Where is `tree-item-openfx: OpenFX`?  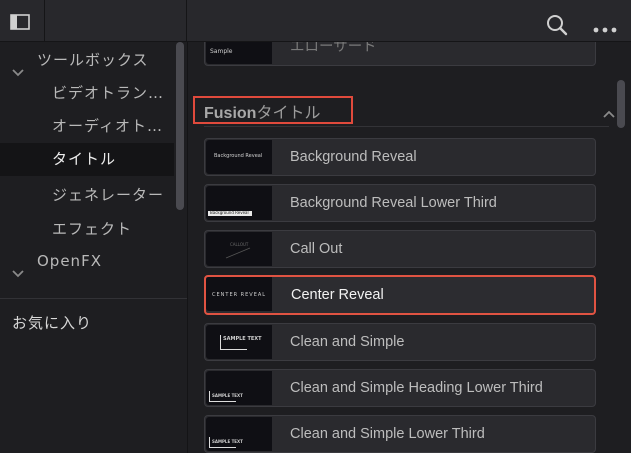 tree-item-openfx: OpenFX is located at coordinates (87, 261).